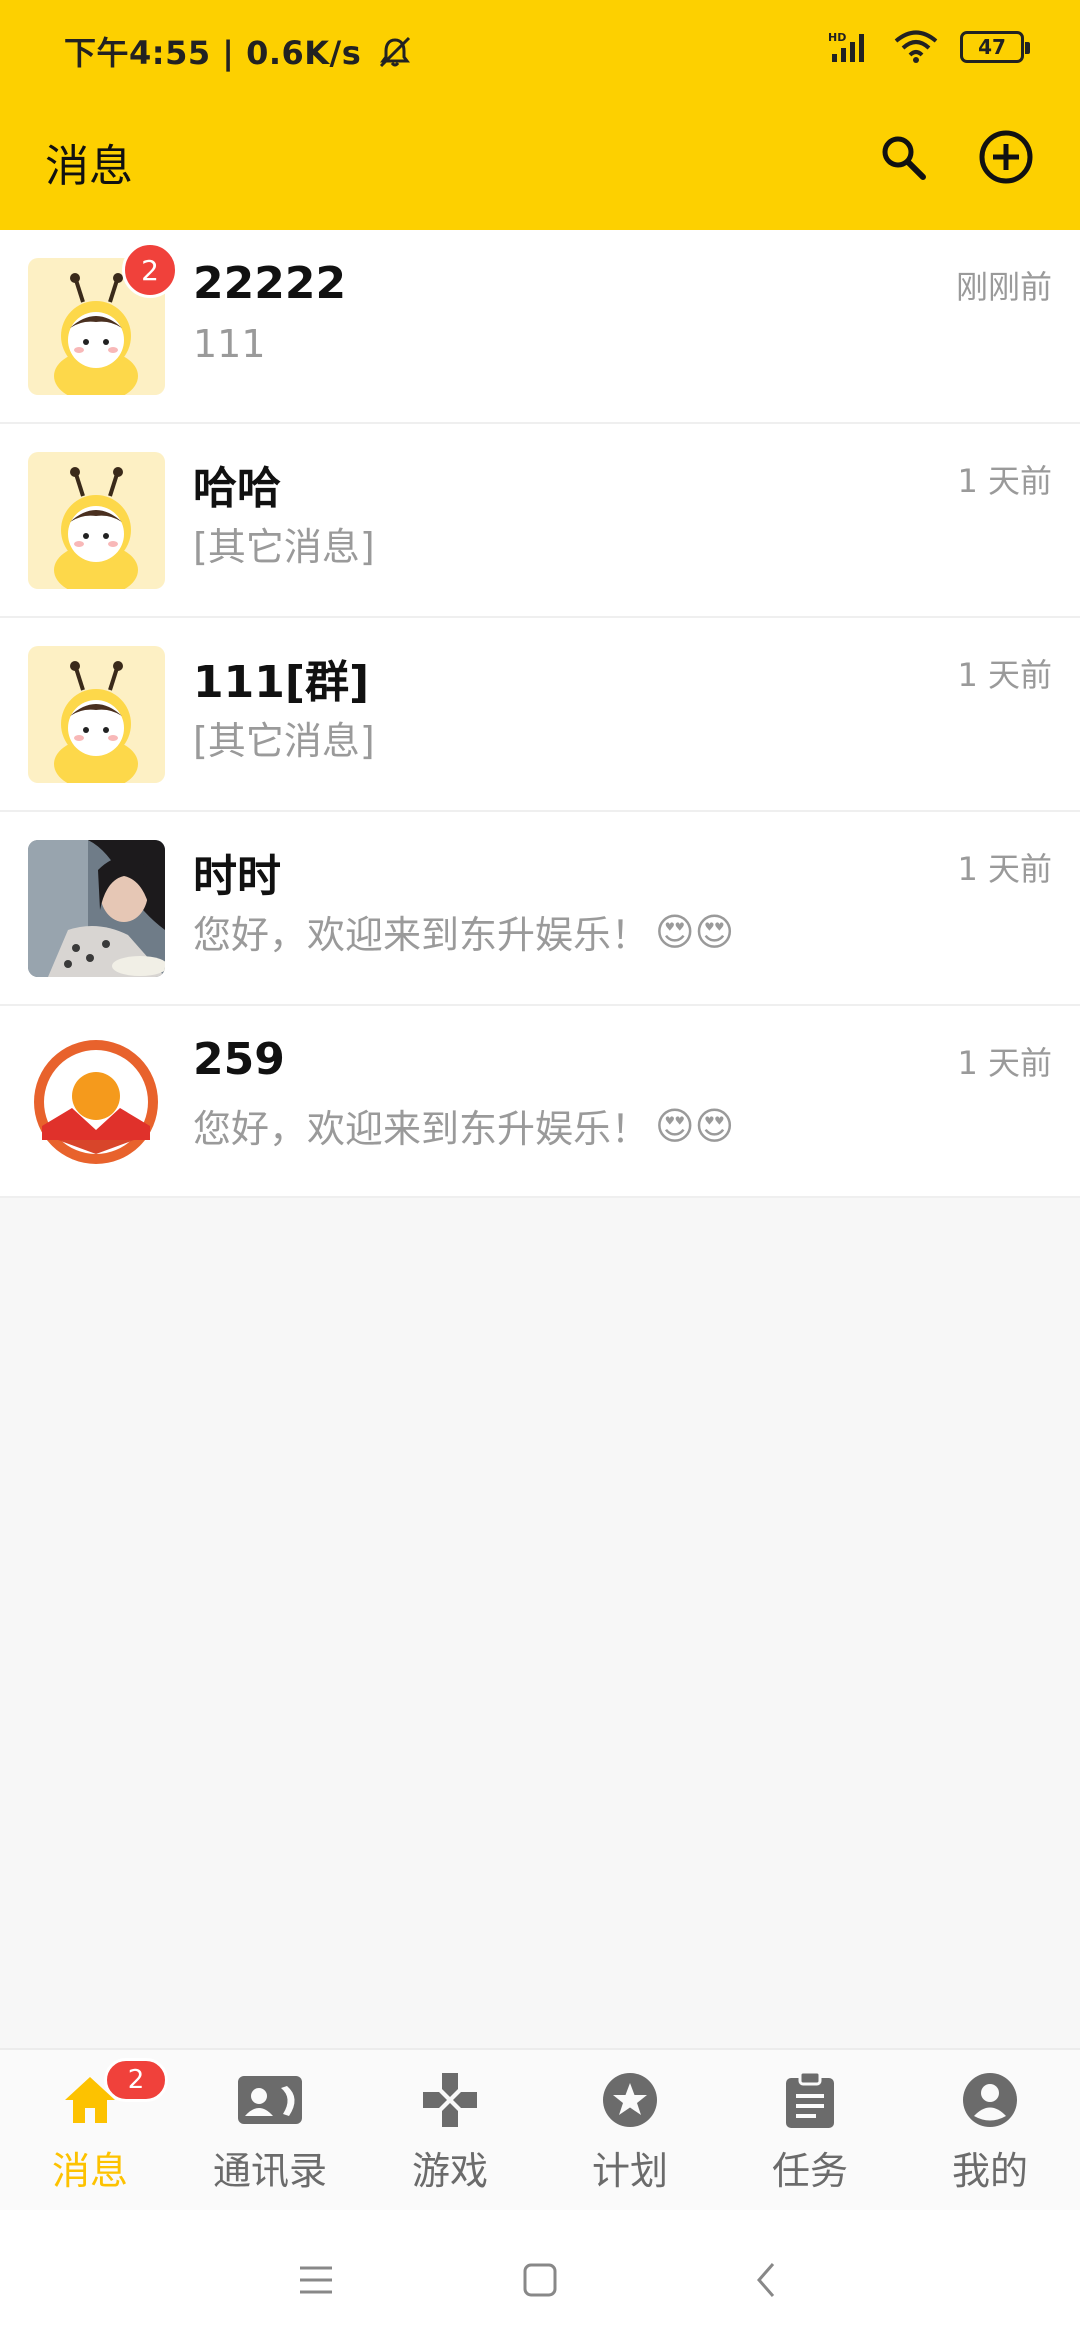  What do you see at coordinates (810, 2099) in the screenshot?
I see `clipboard-icon` at bounding box center [810, 2099].